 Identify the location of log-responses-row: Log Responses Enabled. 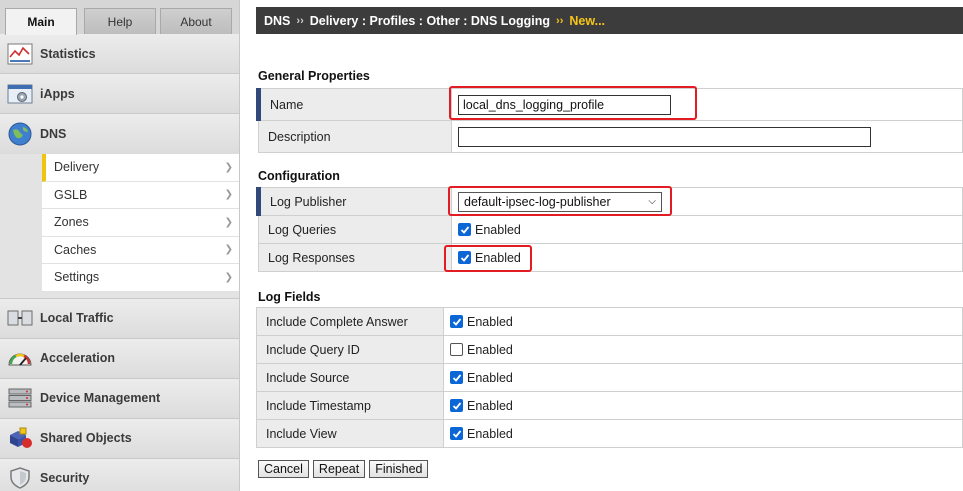
(610, 257).